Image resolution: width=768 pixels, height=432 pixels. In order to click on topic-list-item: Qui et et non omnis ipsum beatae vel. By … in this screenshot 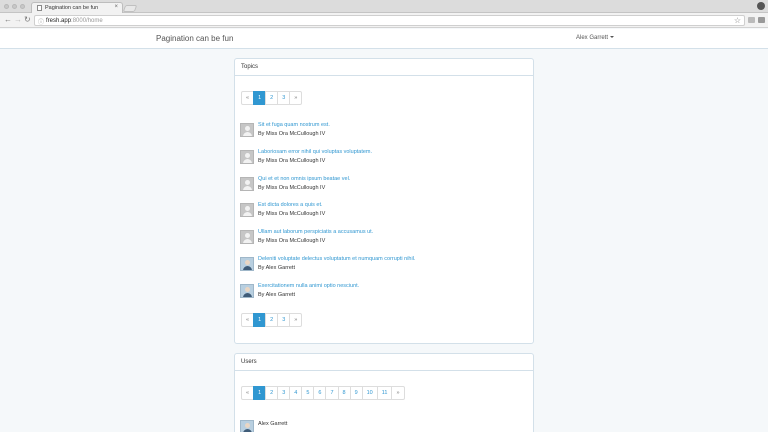, I will do `click(385, 185)`.